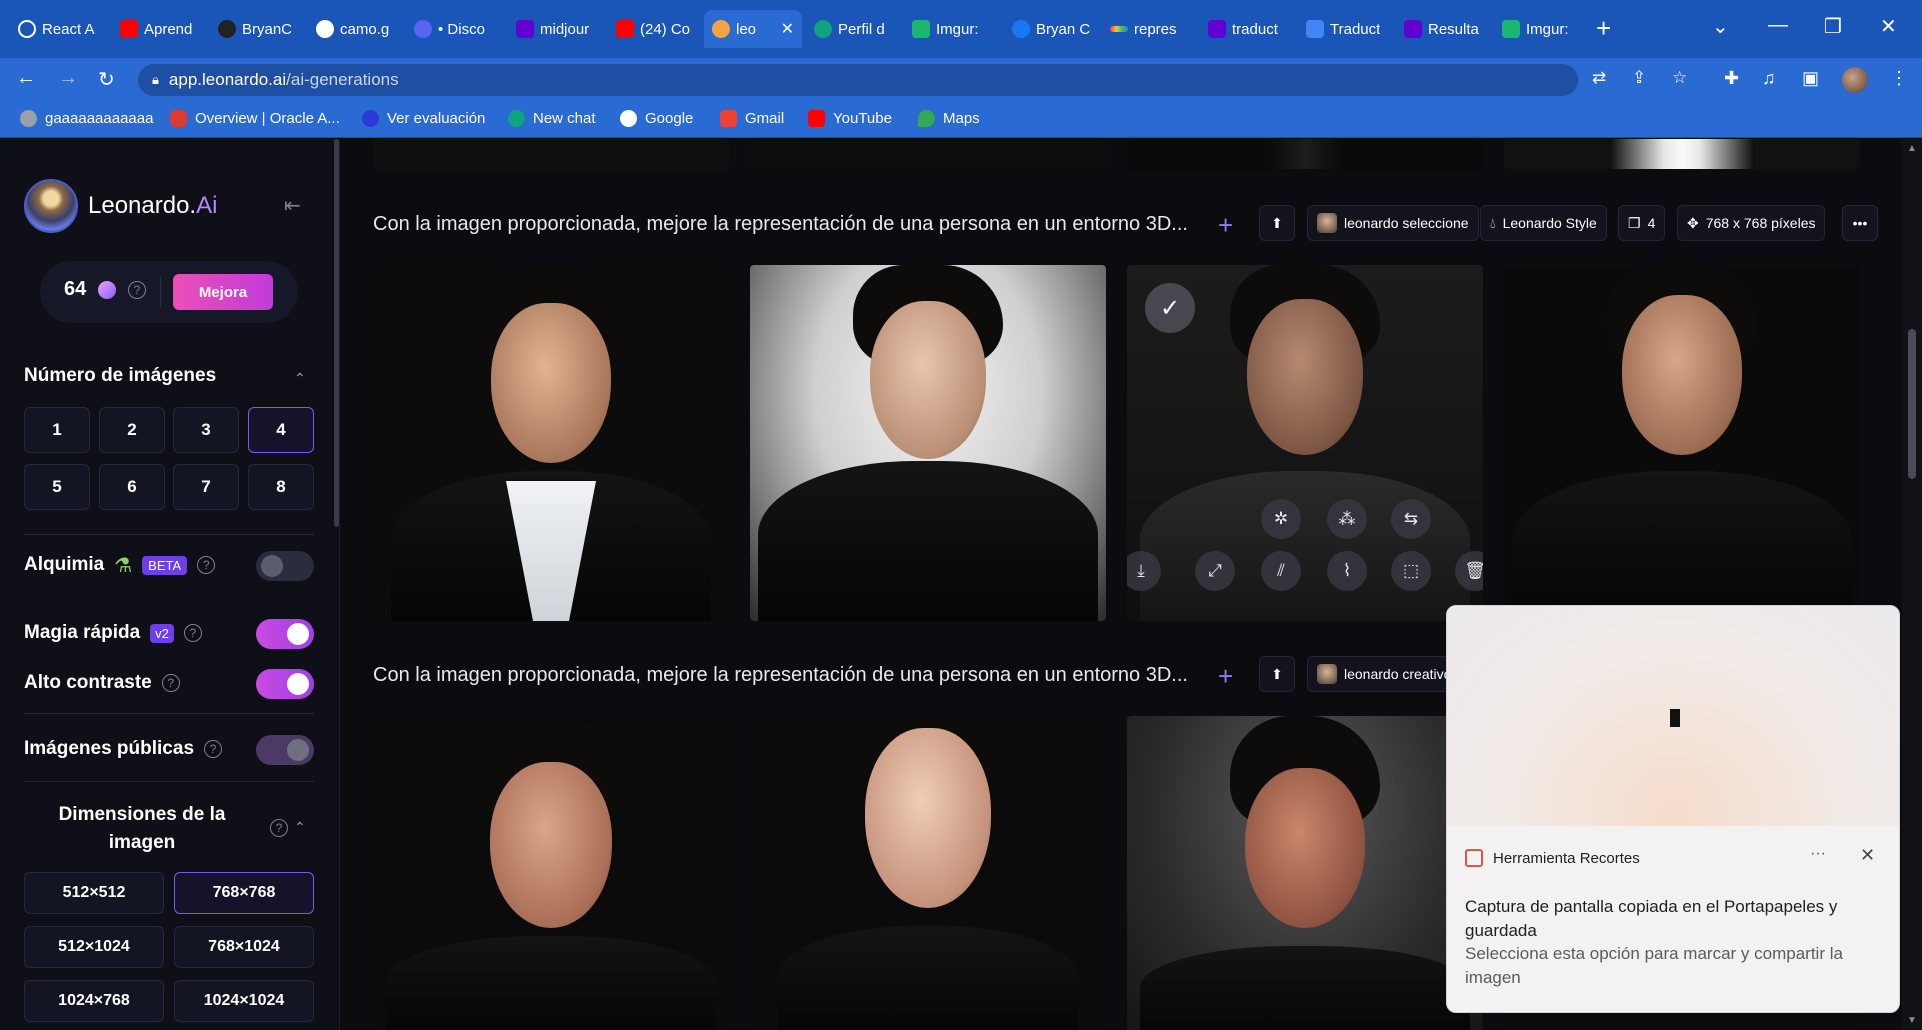 The image size is (1922, 1030). I want to click on tab-repres: repres, so click(1150, 29).